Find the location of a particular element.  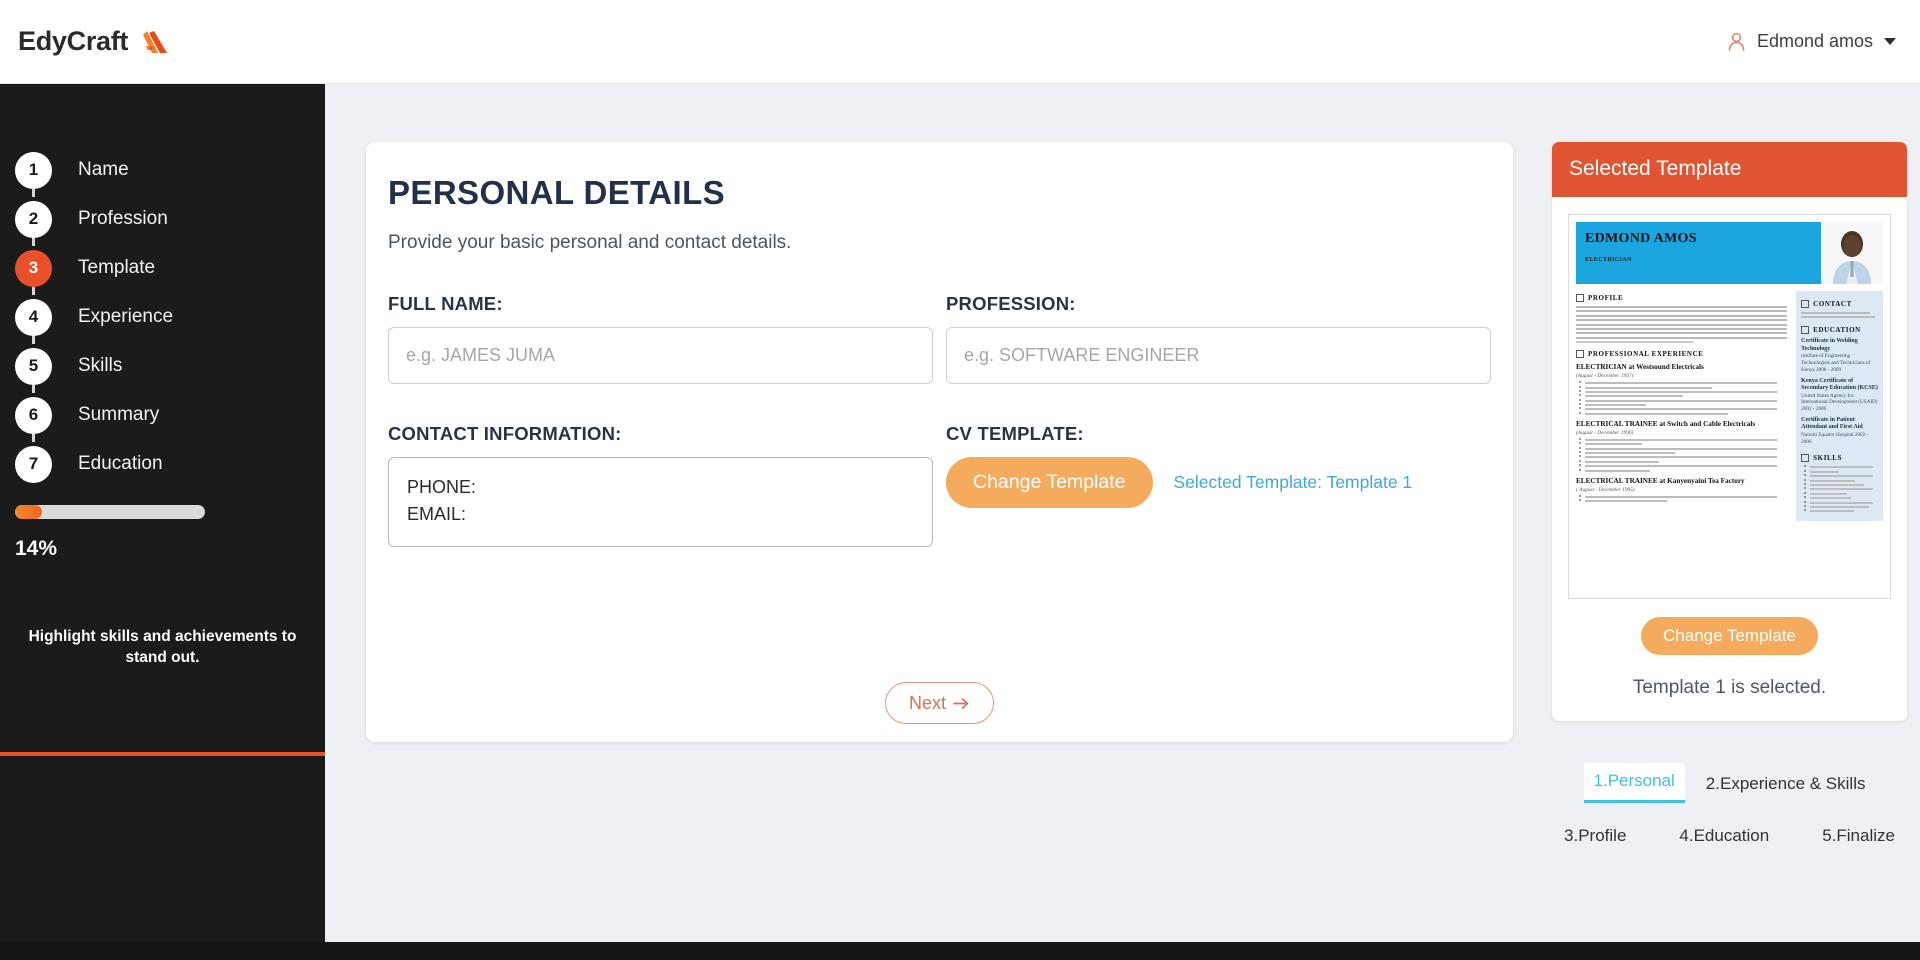

cv-profile-heading: PROFILE is located at coordinates (1606, 298).